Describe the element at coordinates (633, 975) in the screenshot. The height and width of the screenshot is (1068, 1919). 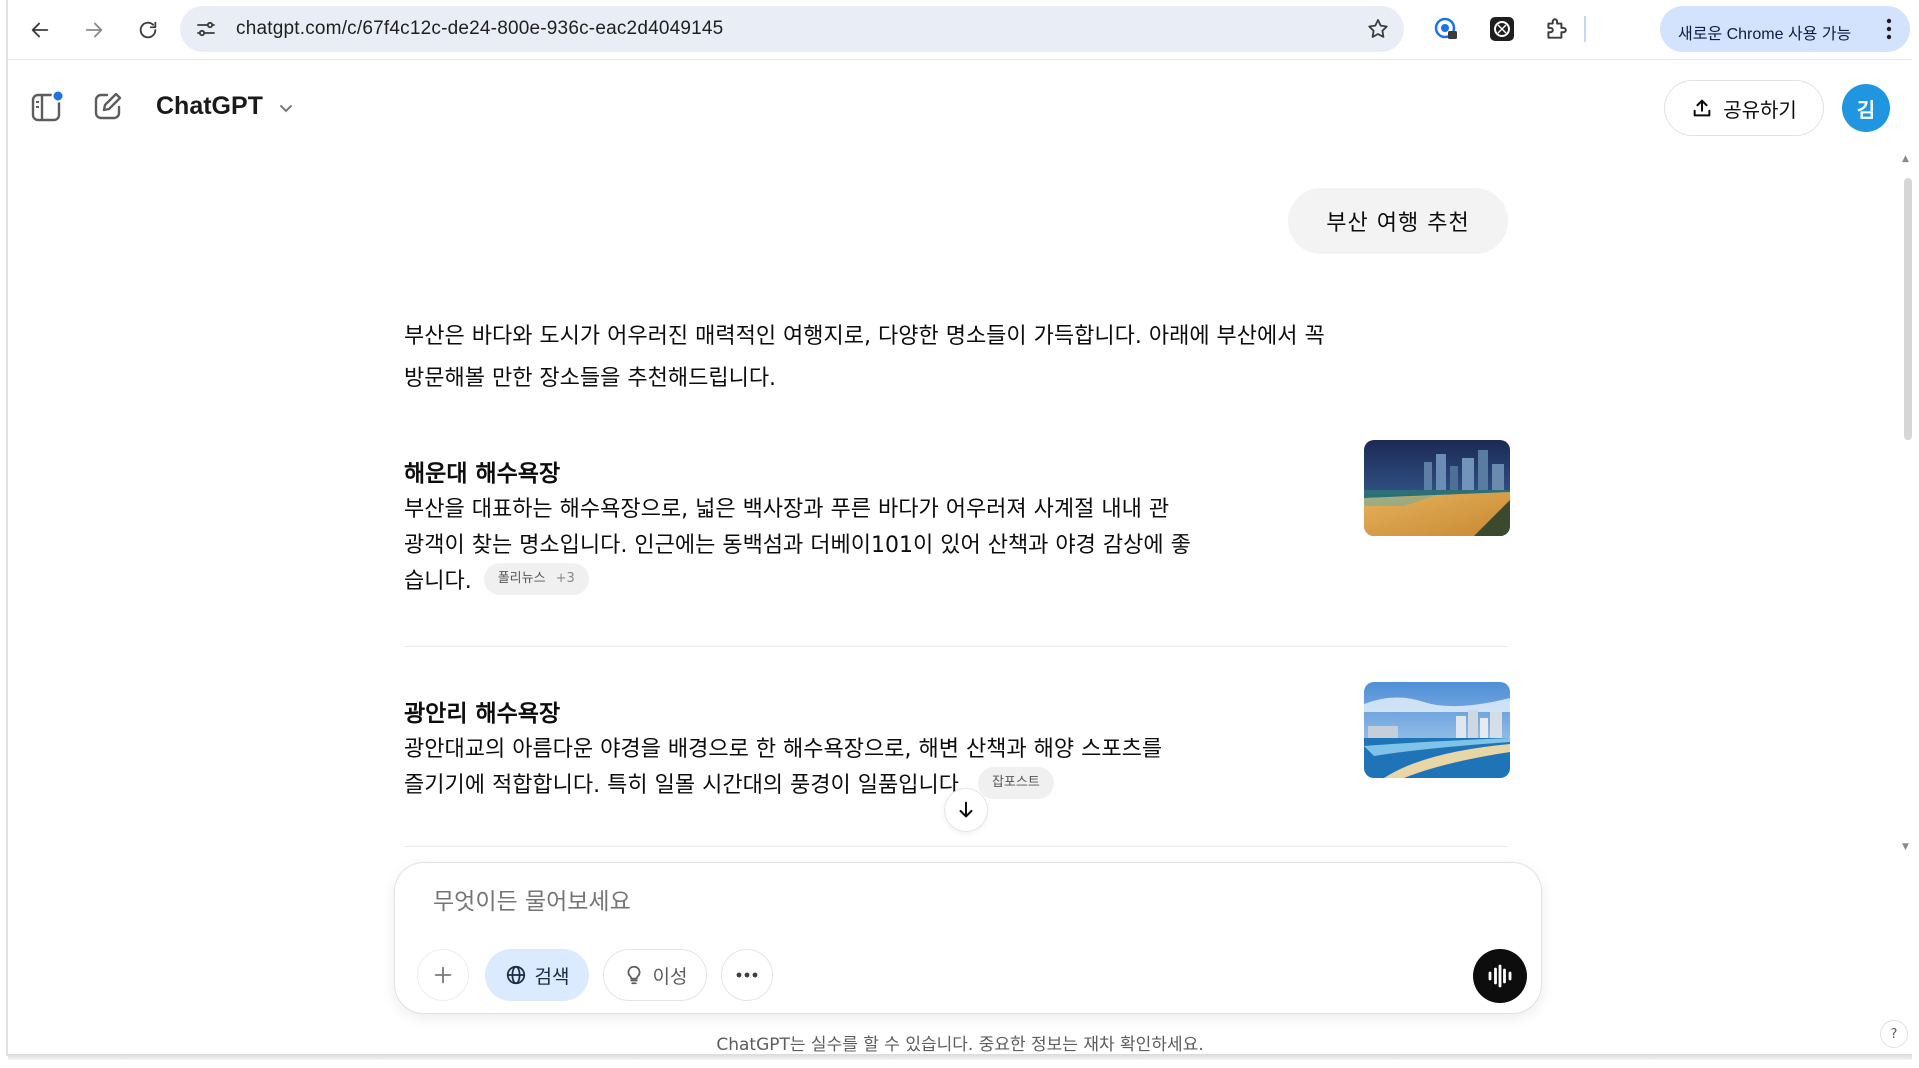
I see `lightbulb-icon` at that location.